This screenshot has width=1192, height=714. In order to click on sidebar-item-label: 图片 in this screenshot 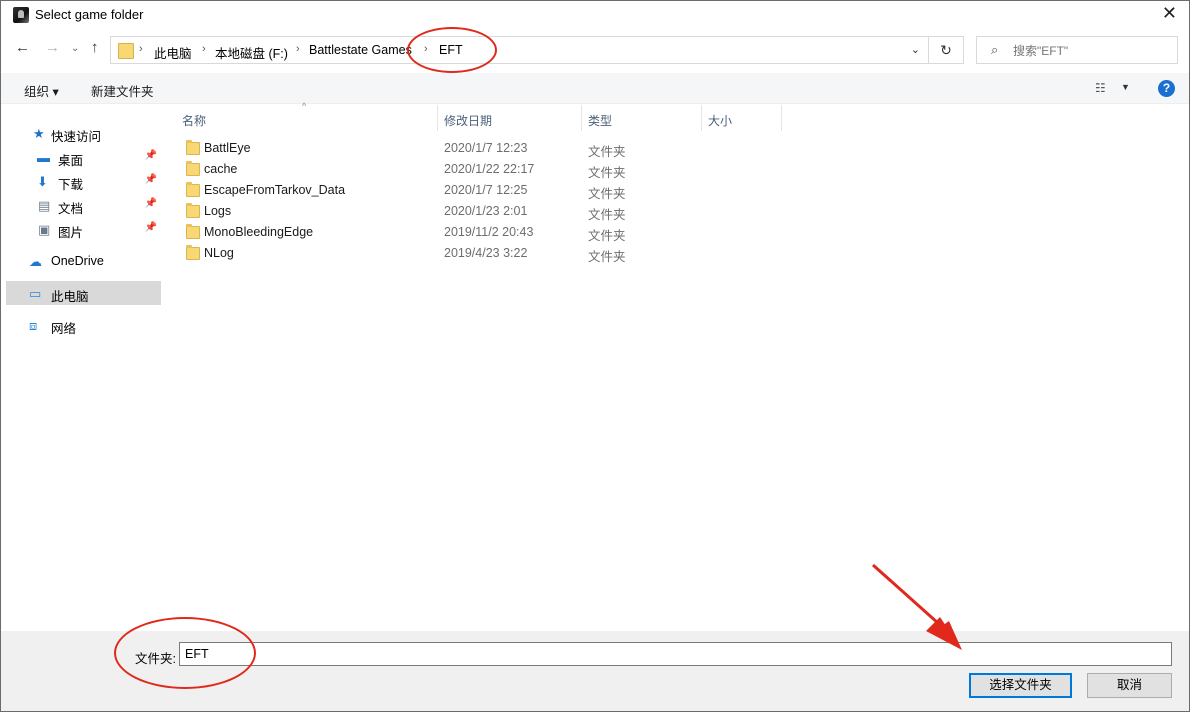, I will do `click(71, 233)`.